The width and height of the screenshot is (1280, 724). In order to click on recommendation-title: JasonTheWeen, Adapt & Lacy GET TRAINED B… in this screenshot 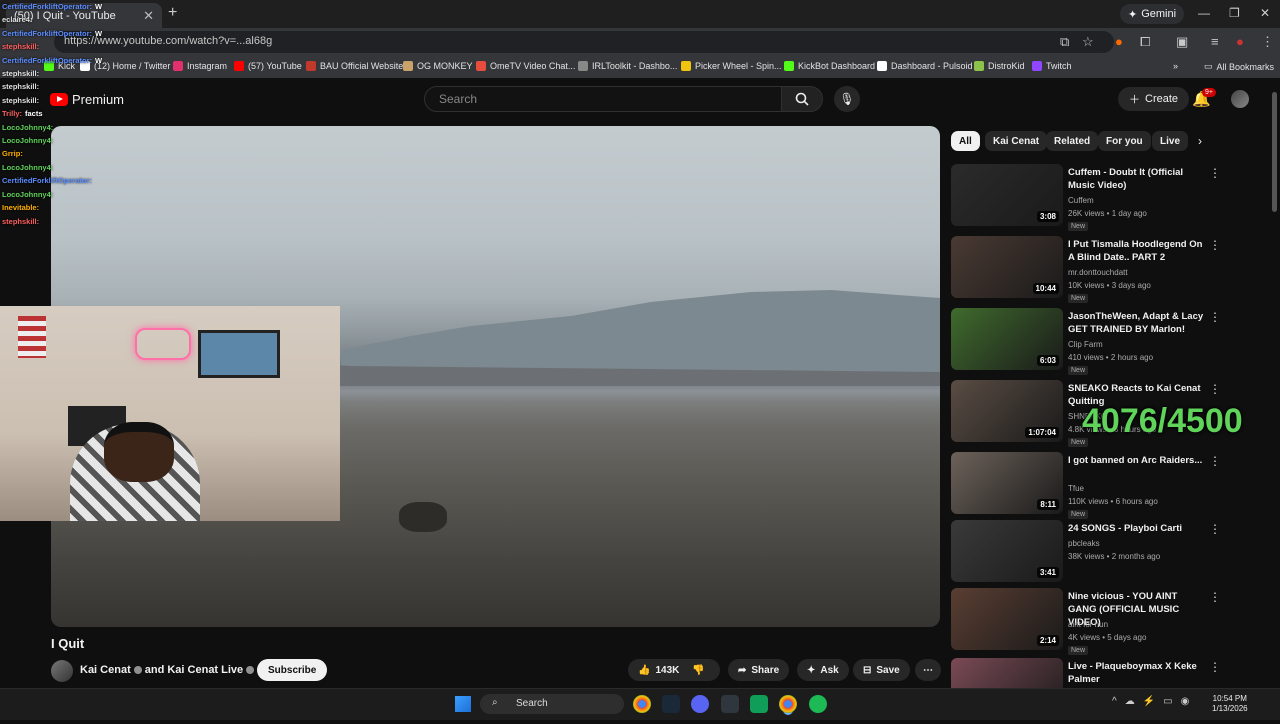, I will do `click(1138, 323)`.